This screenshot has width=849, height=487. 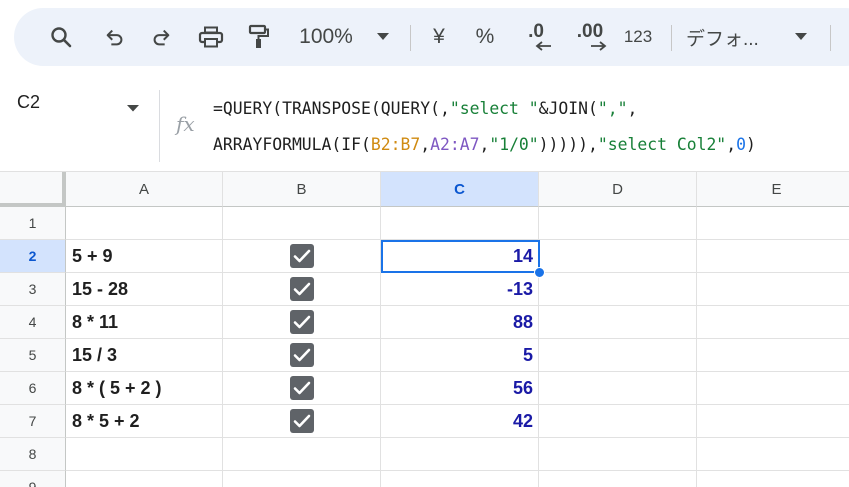 What do you see at coordinates (618, 223) in the screenshot?
I see `cell-d1` at bounding box center [618, 223].